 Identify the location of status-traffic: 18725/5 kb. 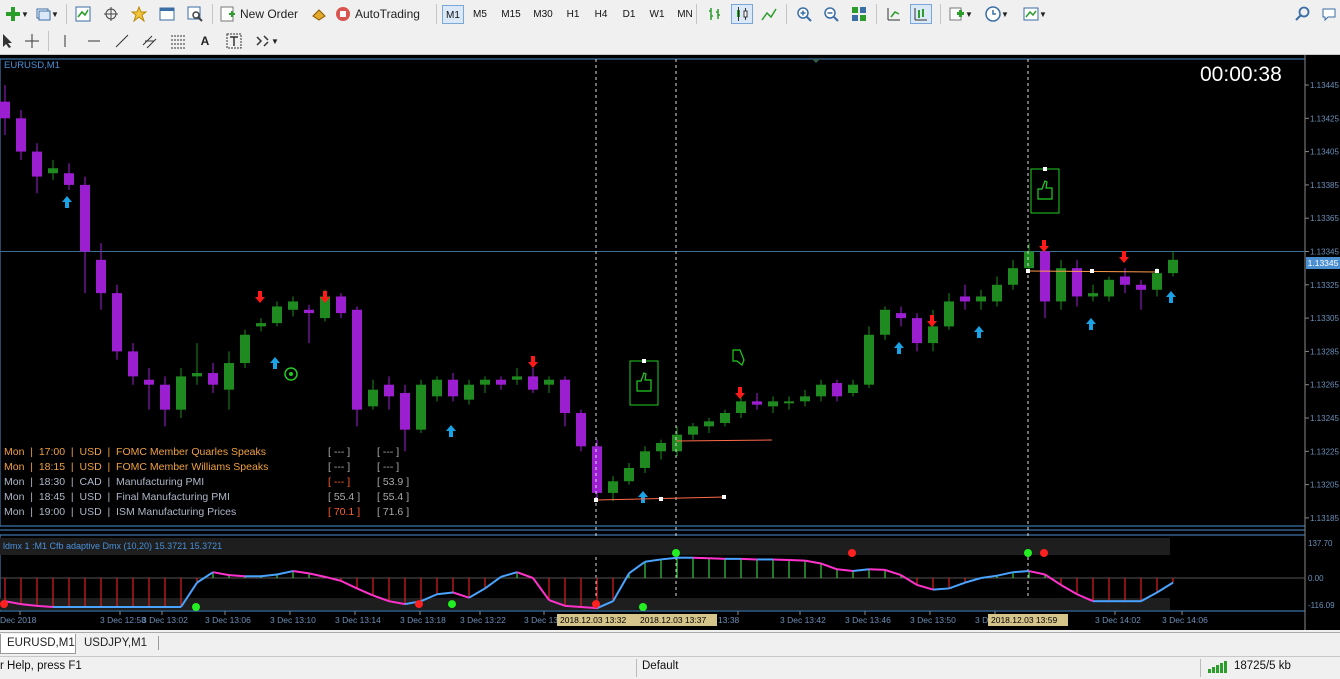
(1262, 666).